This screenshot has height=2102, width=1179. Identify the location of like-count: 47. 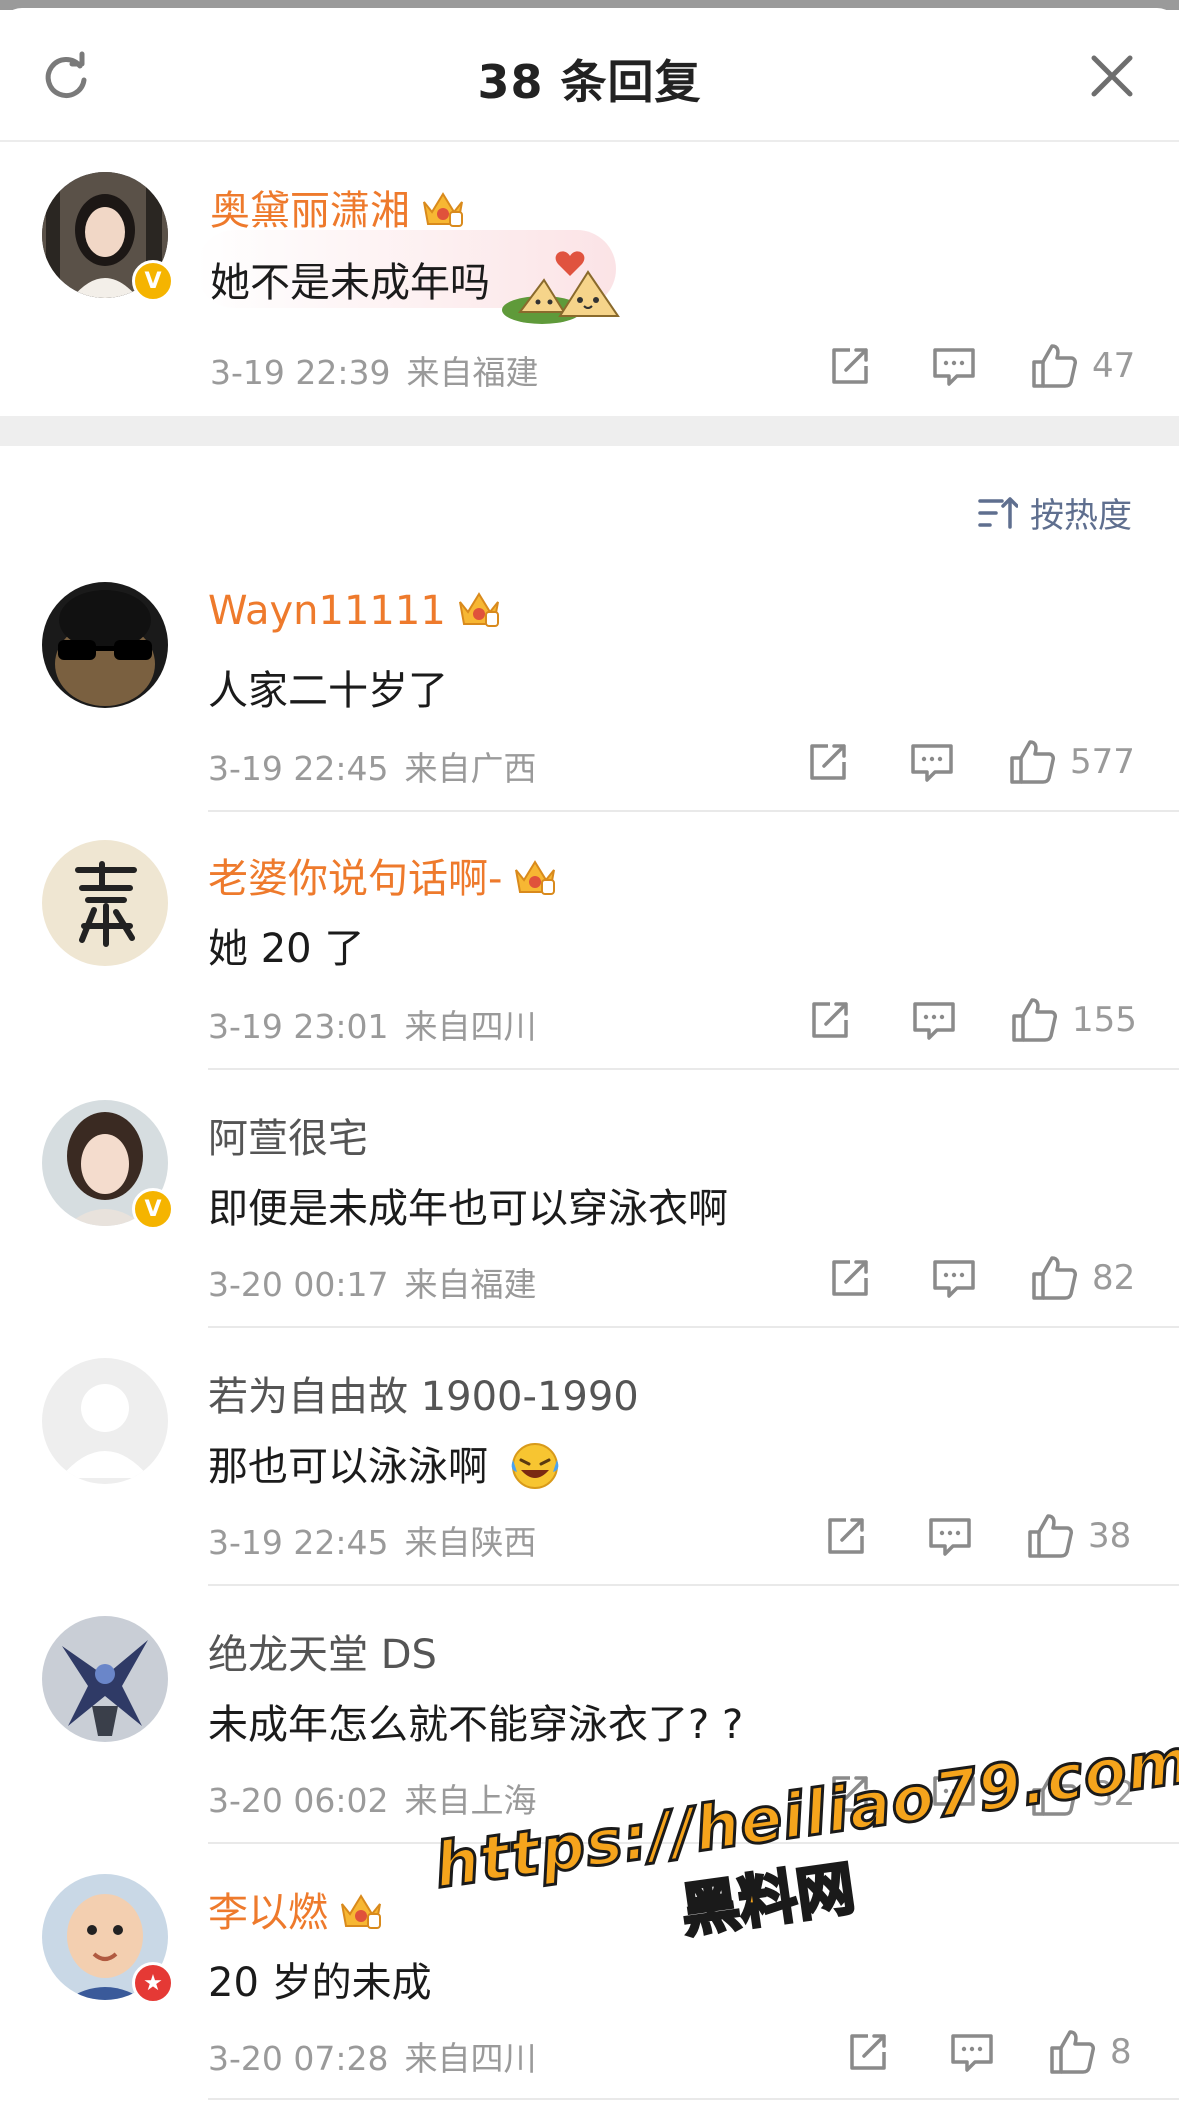
(1114, 366).